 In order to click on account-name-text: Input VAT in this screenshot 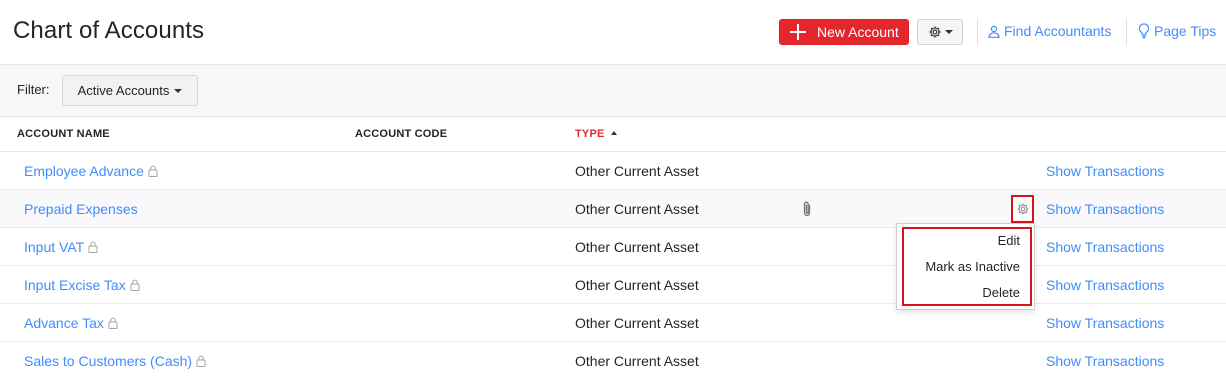, I will do `click(54, 247)`.